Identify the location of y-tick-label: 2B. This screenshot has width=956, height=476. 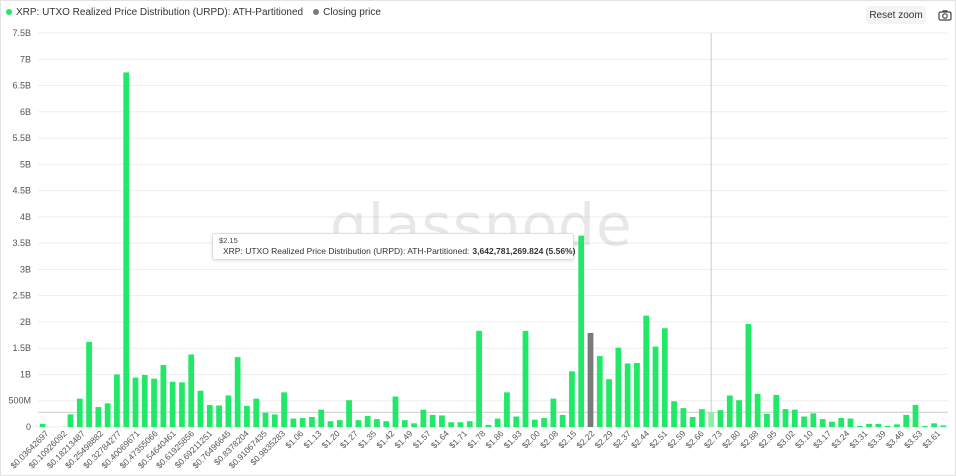
(25, 322).